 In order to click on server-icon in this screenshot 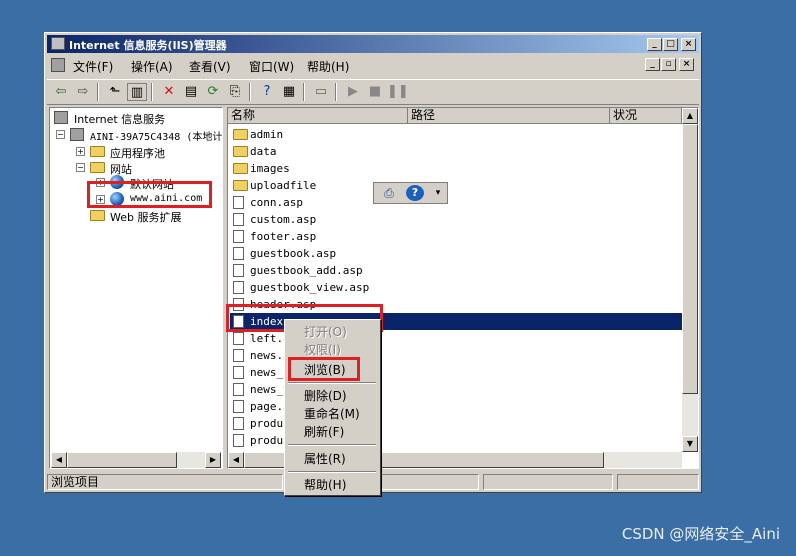, I will do `click(77, 134)`.